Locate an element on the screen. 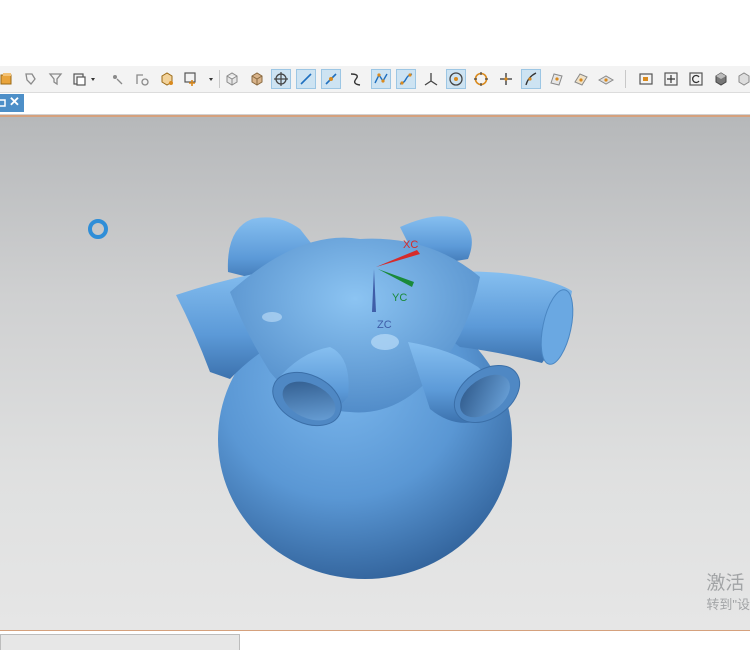 This screenshot has width=750, height=650. document-tab-bar: ✕ is located at coordinates (375, 104).